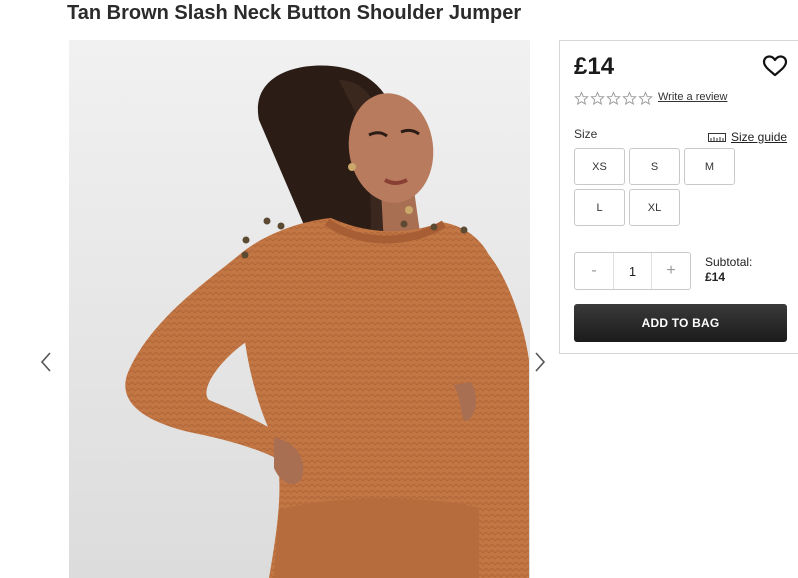 The image size is (798, 578). Describe the element at coordinates (759, 137) in the screenshot. I see `size-guide-label: Size guide` at that location.